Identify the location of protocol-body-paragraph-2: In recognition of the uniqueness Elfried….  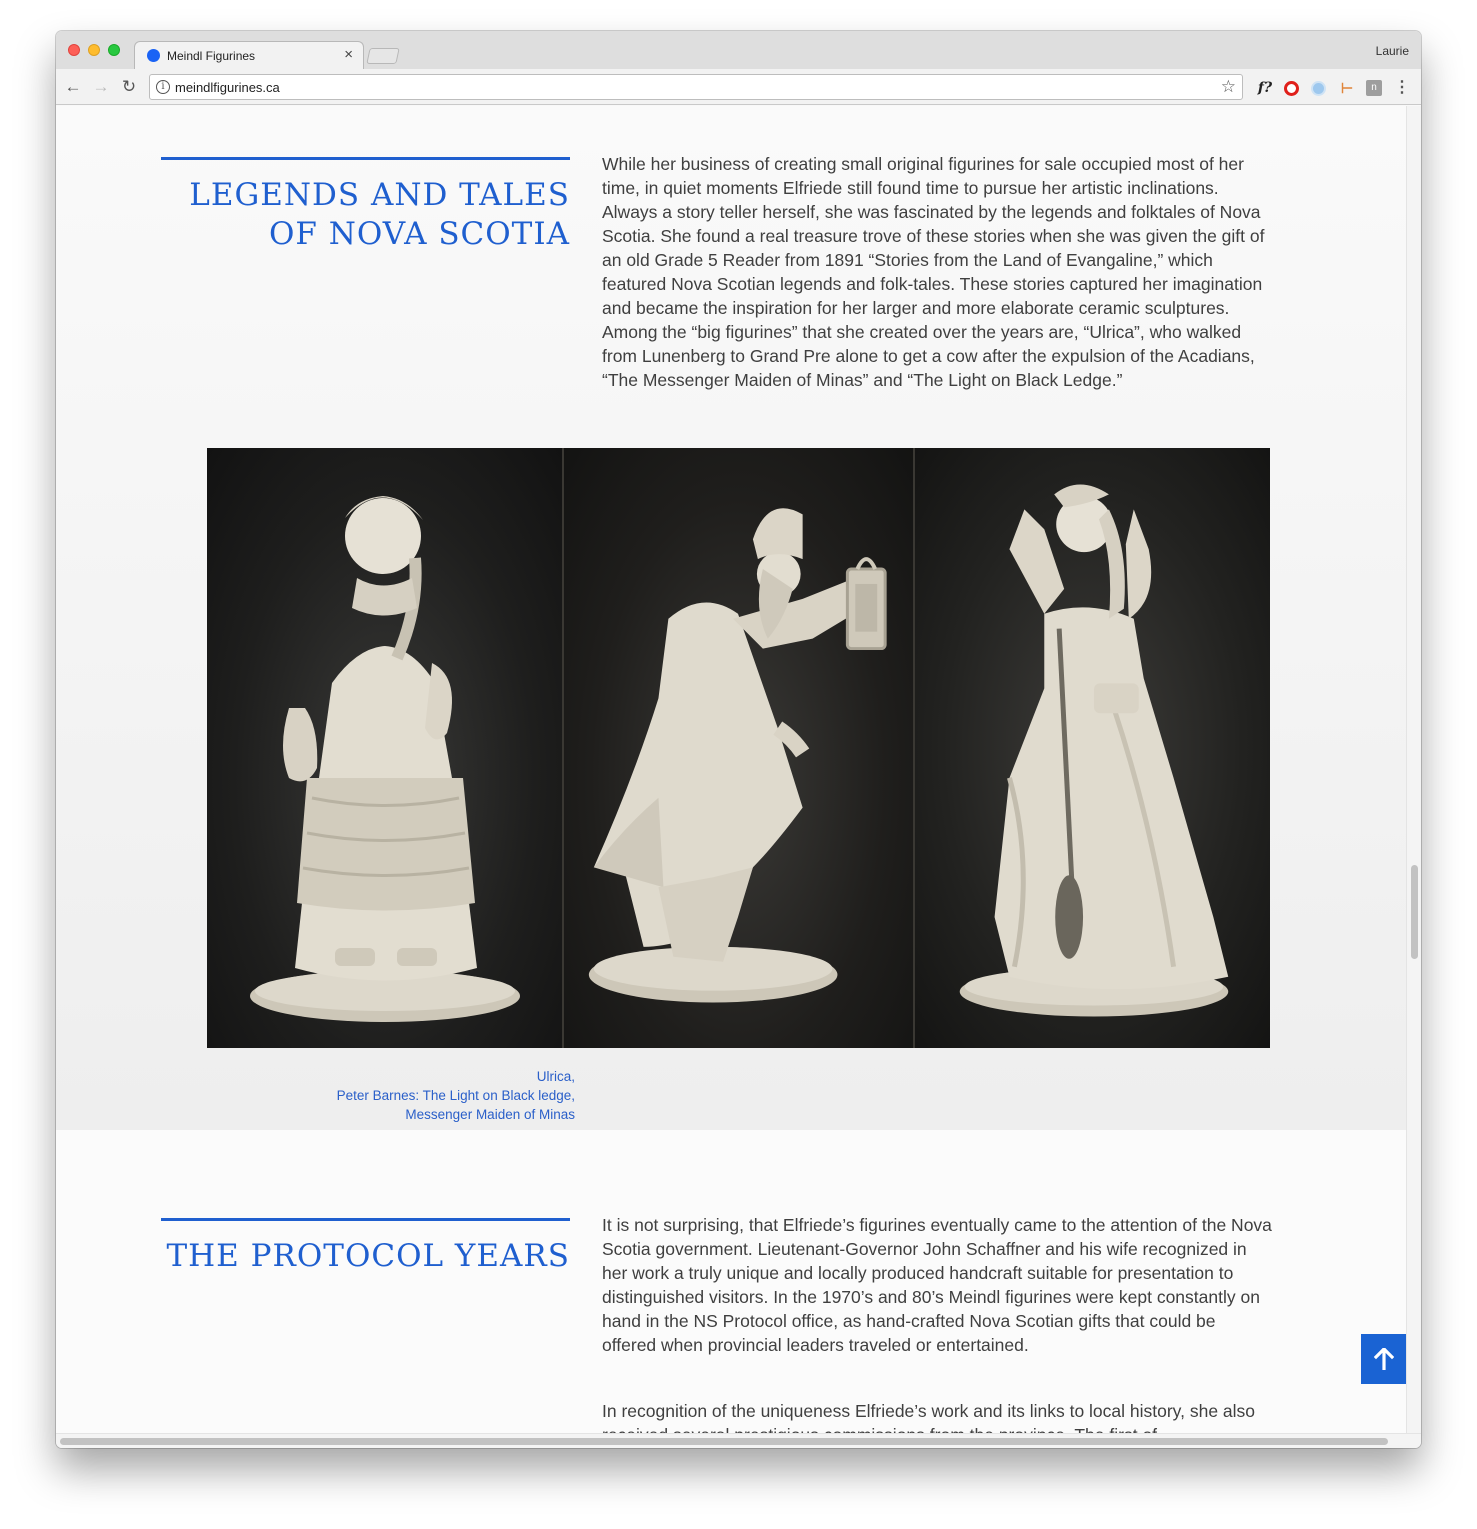
(929, 1417).